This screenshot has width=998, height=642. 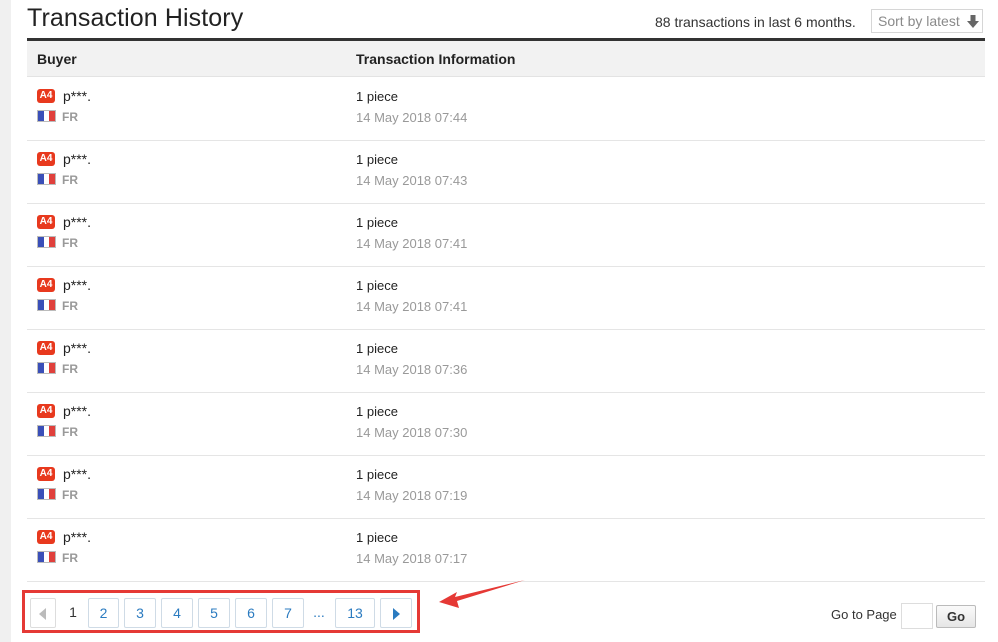 What do you see at coordinates (135, 18) in the screenshot?
I see `page-title: Transaction History` at bounding box center [135, 18].